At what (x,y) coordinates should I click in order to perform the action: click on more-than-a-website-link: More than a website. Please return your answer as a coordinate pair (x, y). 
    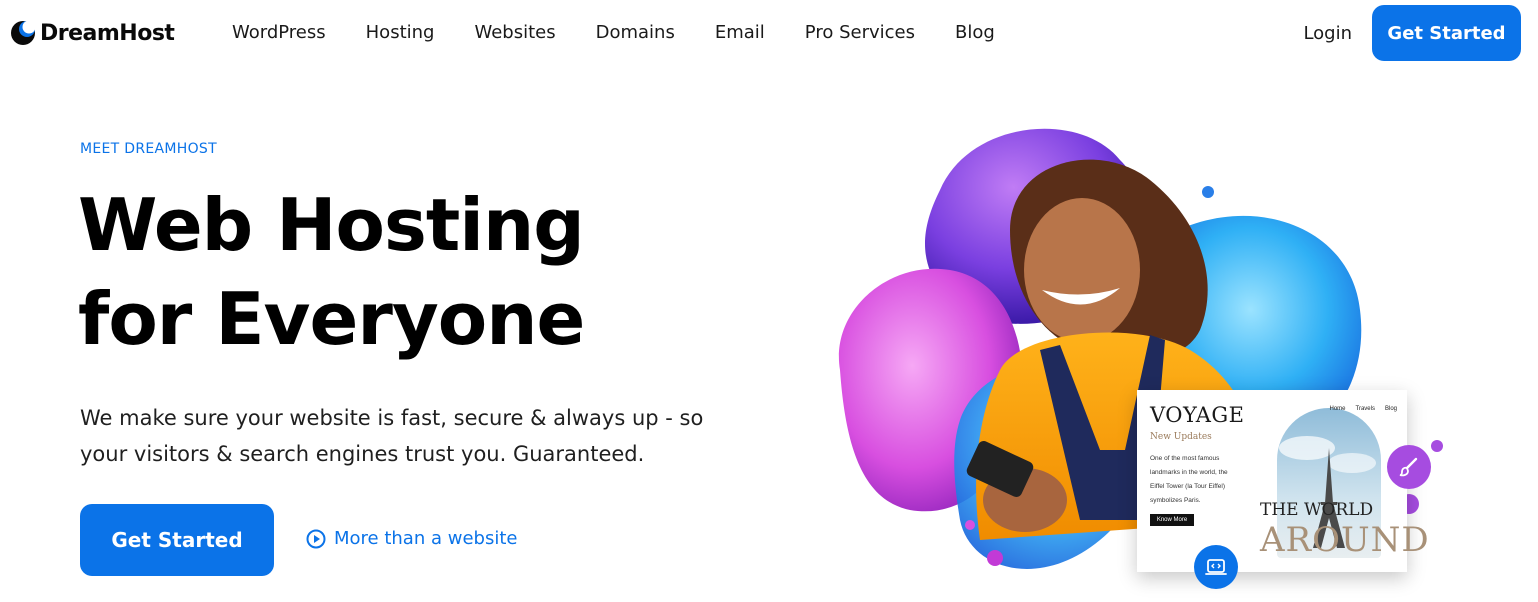
    Looking at the image, I should click on (411, 538).